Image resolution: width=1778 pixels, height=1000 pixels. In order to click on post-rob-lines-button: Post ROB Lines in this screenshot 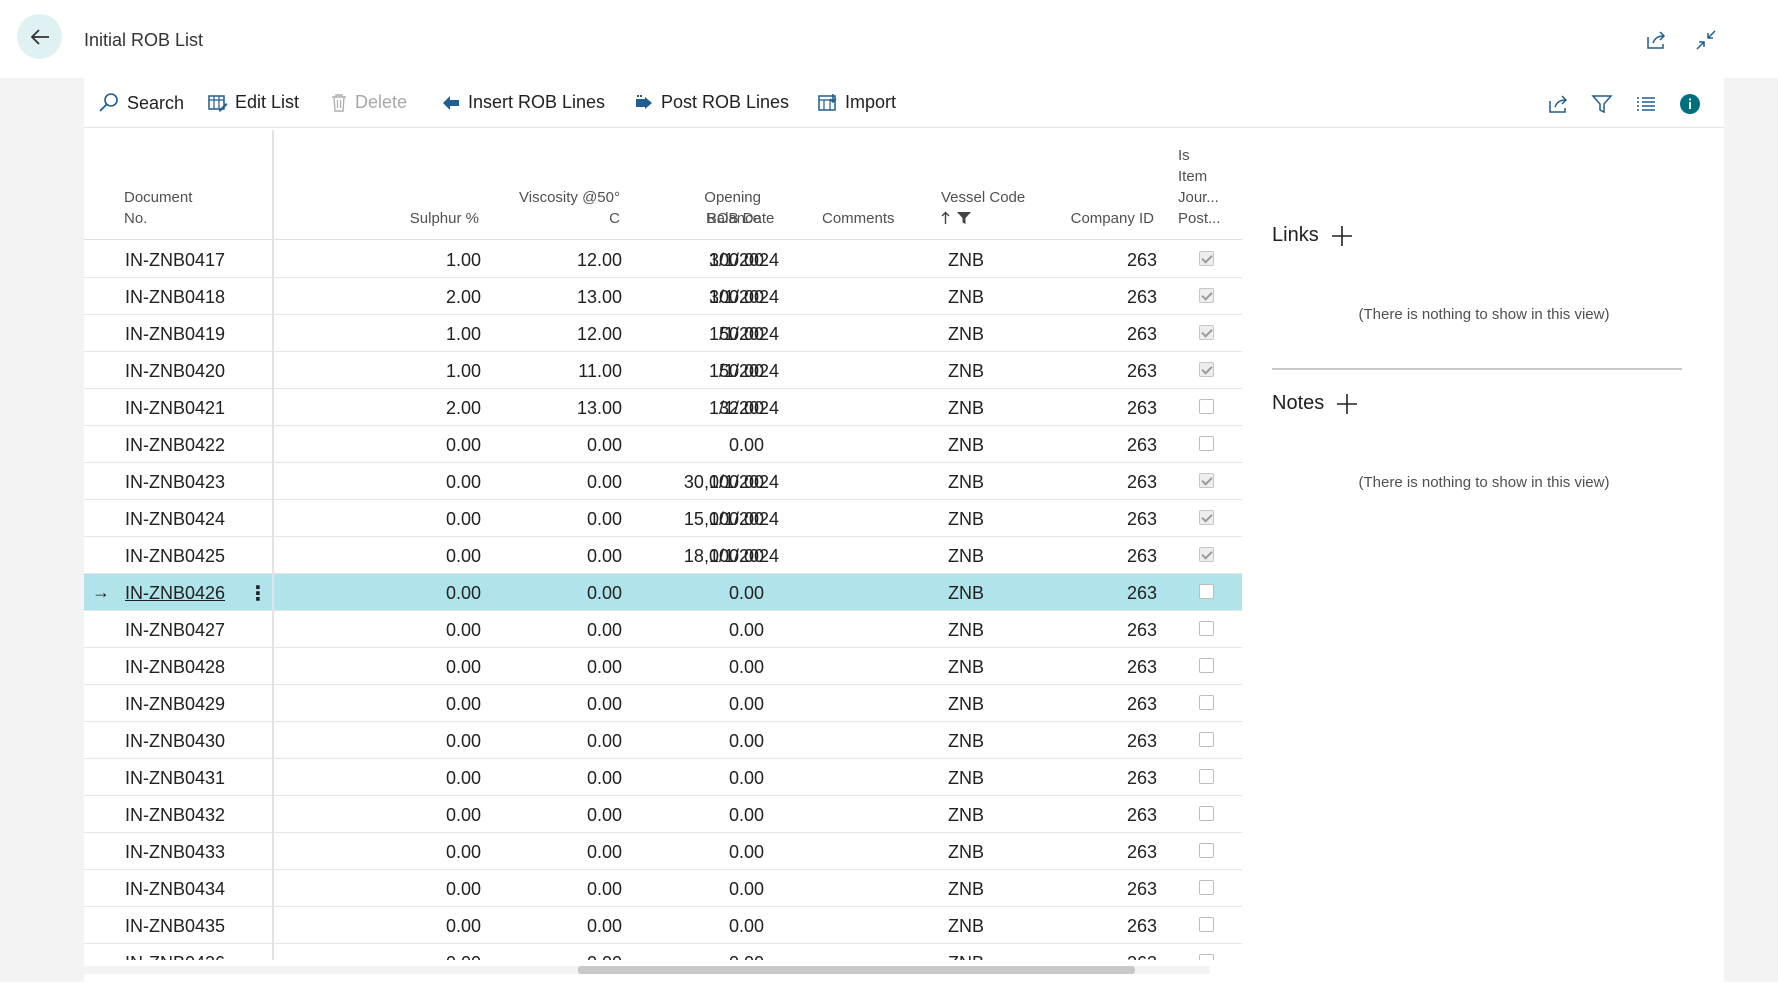, I will do `click(711, 102)`.